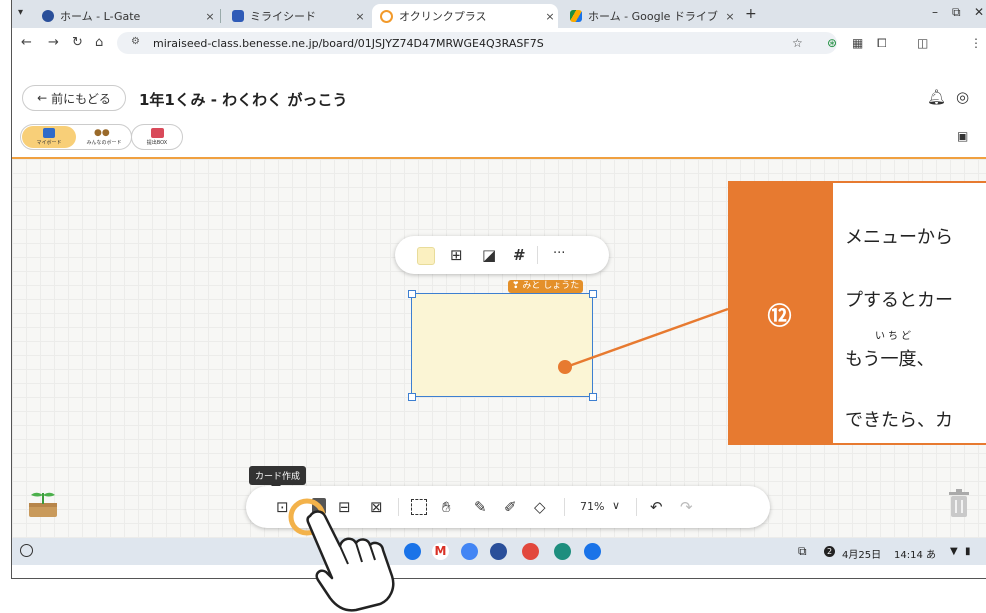 The image size is (986, 613). What do you see at coordinates (959, 504) in the screenshot?
I see `trash-icon` at bounding box center [959, 504].